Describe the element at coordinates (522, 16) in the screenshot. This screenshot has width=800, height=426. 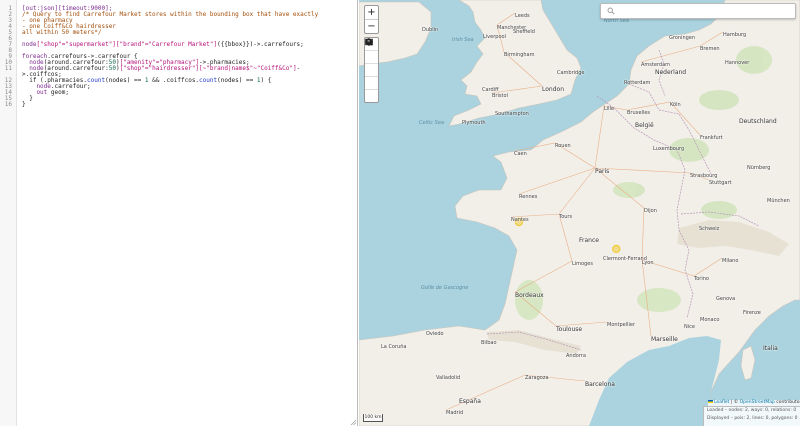
I see `city-label: Leeds` at that location.